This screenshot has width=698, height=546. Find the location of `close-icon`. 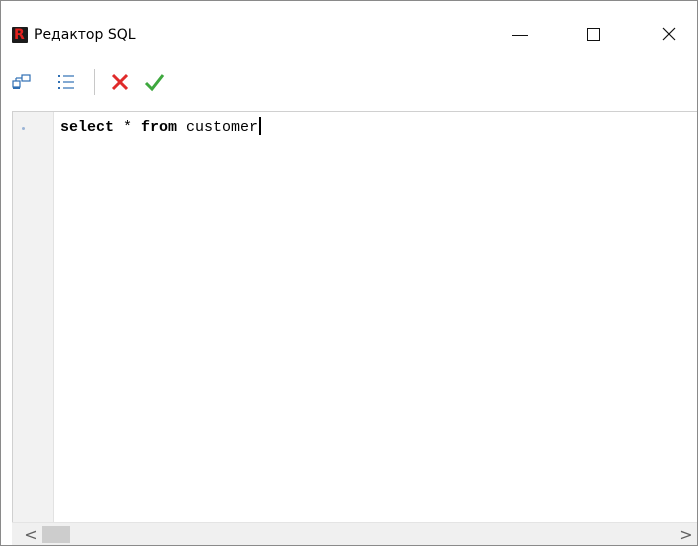

close-icon is located at coordinates (669, 34).